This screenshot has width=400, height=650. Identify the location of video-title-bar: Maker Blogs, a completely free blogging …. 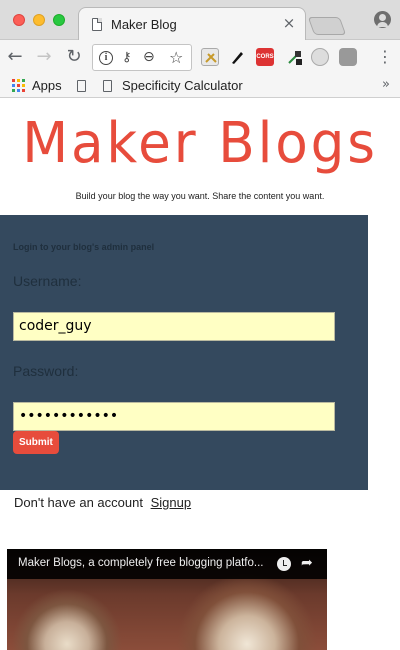
(167, 564).